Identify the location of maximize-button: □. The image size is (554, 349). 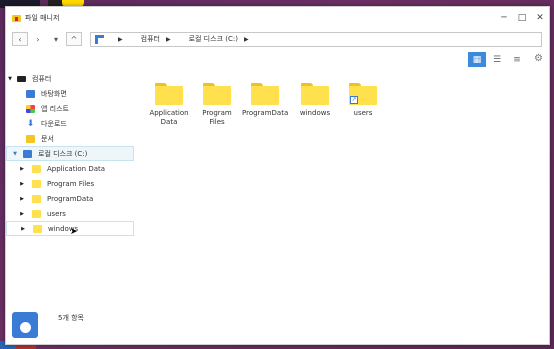
(522, 18).